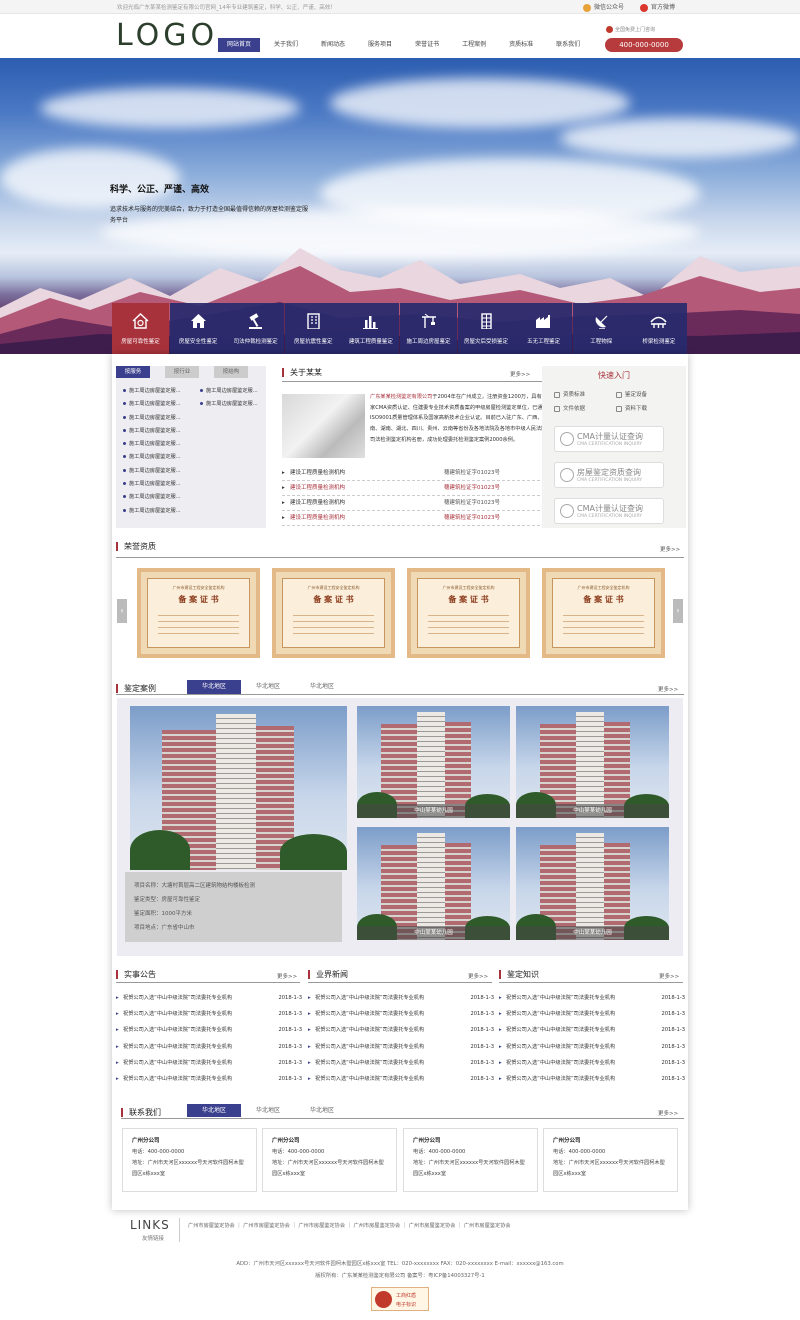  What do you see at coordinates (670, 549) in the screenshot?
I see `honor-more-link: 更多>>` at bounding box center [670, 549].